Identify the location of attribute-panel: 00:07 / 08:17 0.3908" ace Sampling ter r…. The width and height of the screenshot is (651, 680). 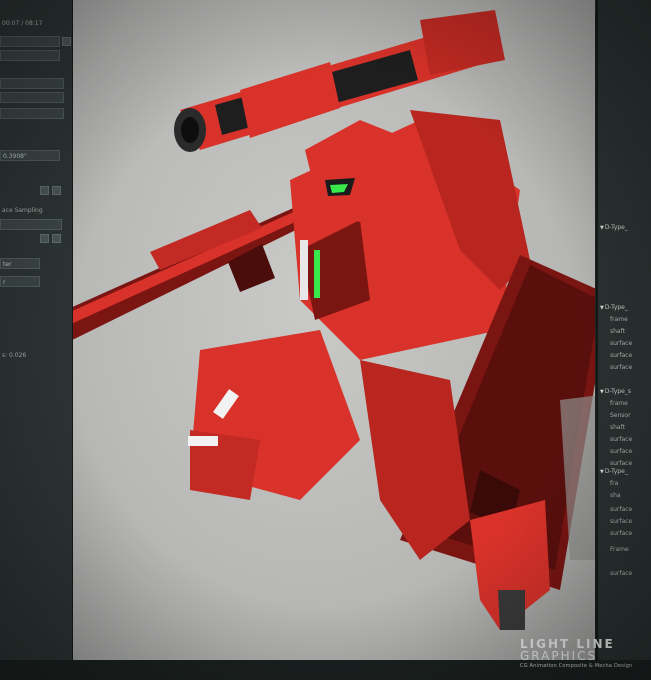
(37, 340).